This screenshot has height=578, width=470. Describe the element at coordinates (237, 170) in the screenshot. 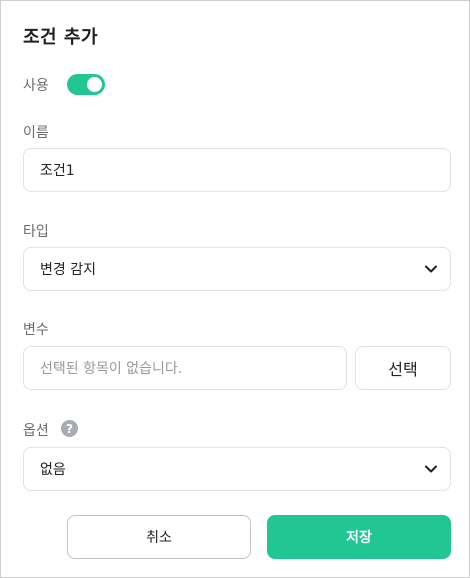

I see `name-input: 조건1` at that location.